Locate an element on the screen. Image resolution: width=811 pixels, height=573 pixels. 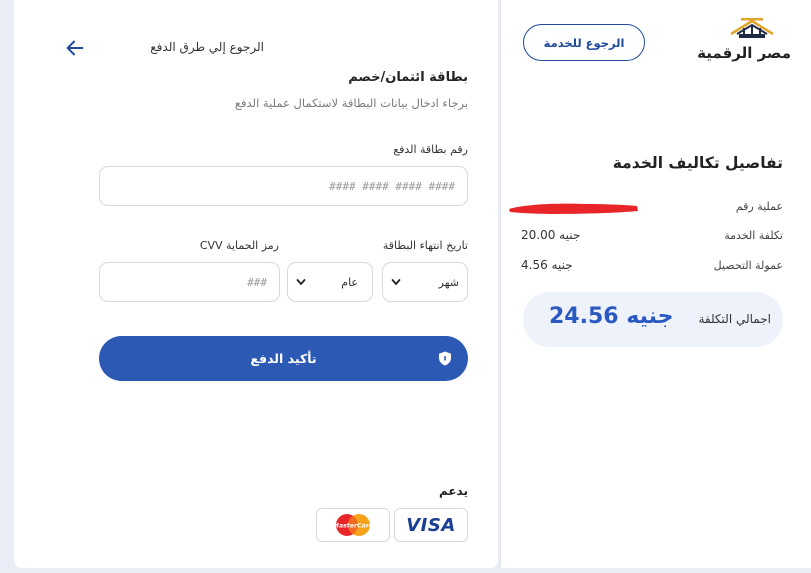
visa-logo-text: VISA is located at coordinates (431, 525).